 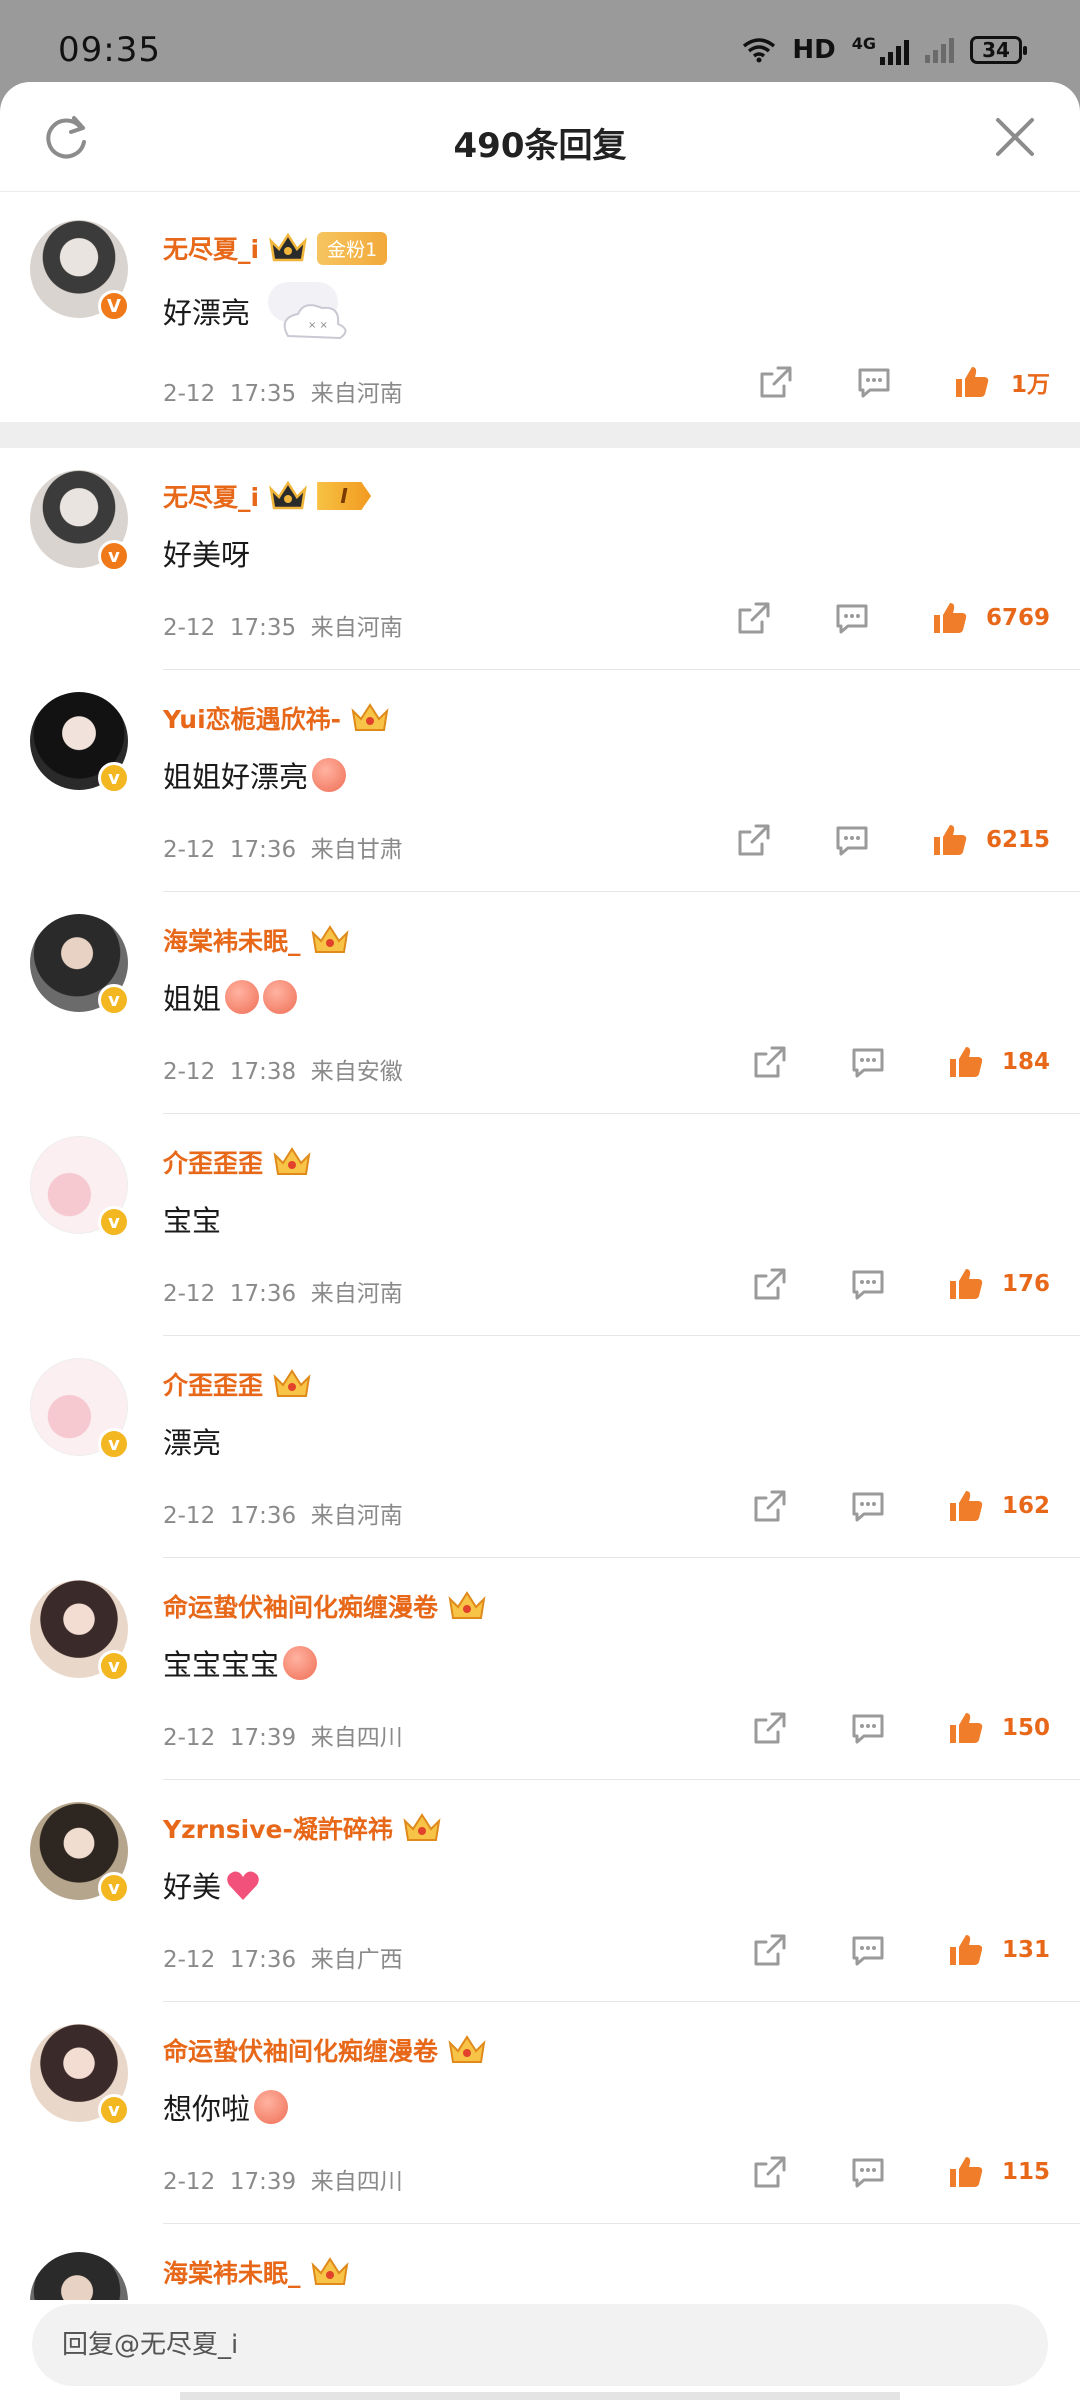 I want to click on like-count: 115, so click(x=1025, y=2172).